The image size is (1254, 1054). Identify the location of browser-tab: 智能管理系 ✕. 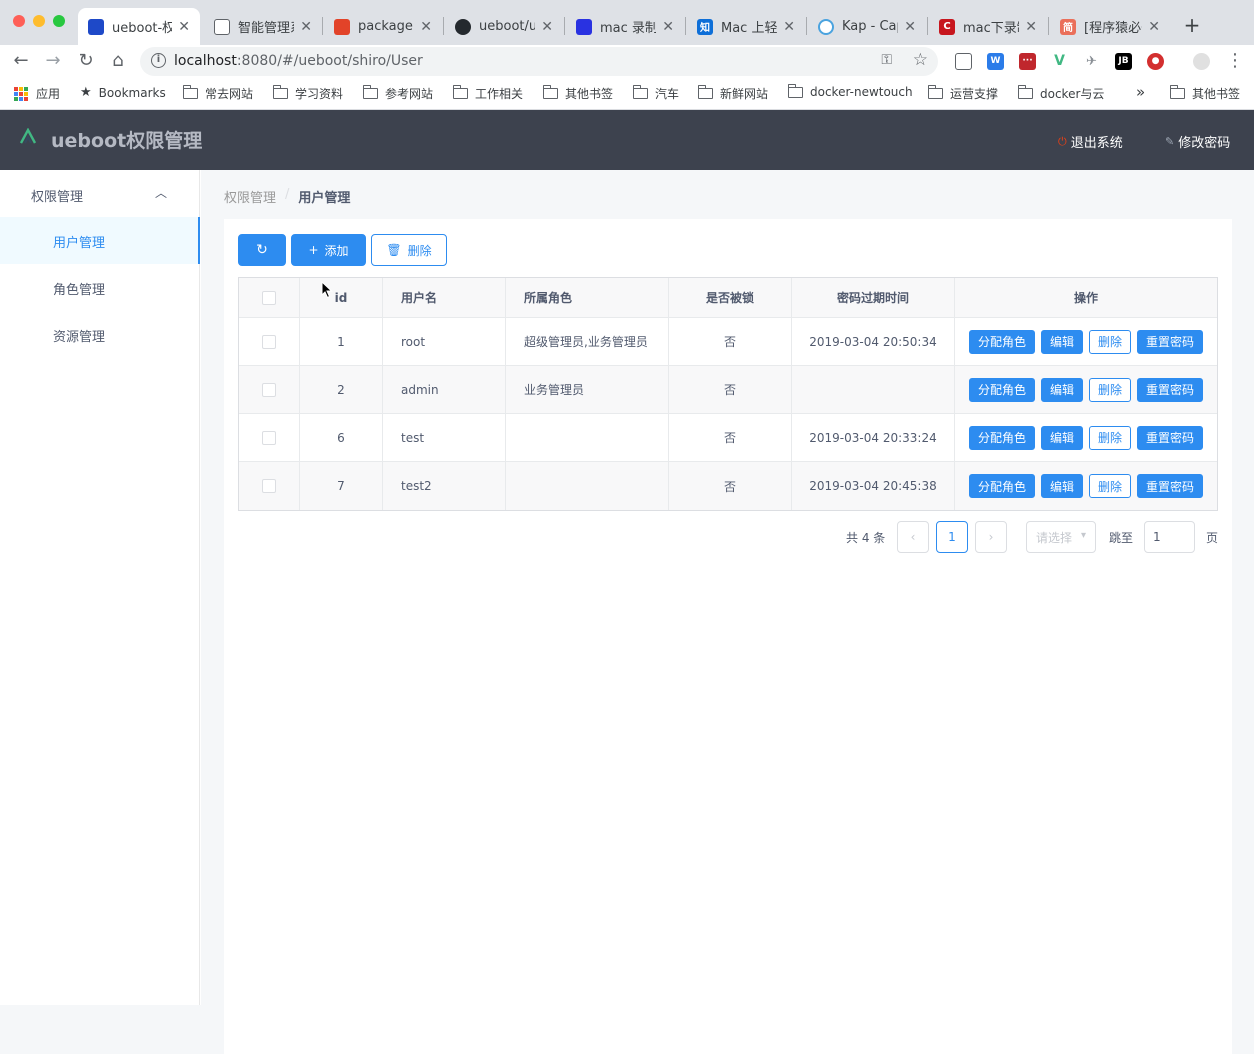
(263, 26).